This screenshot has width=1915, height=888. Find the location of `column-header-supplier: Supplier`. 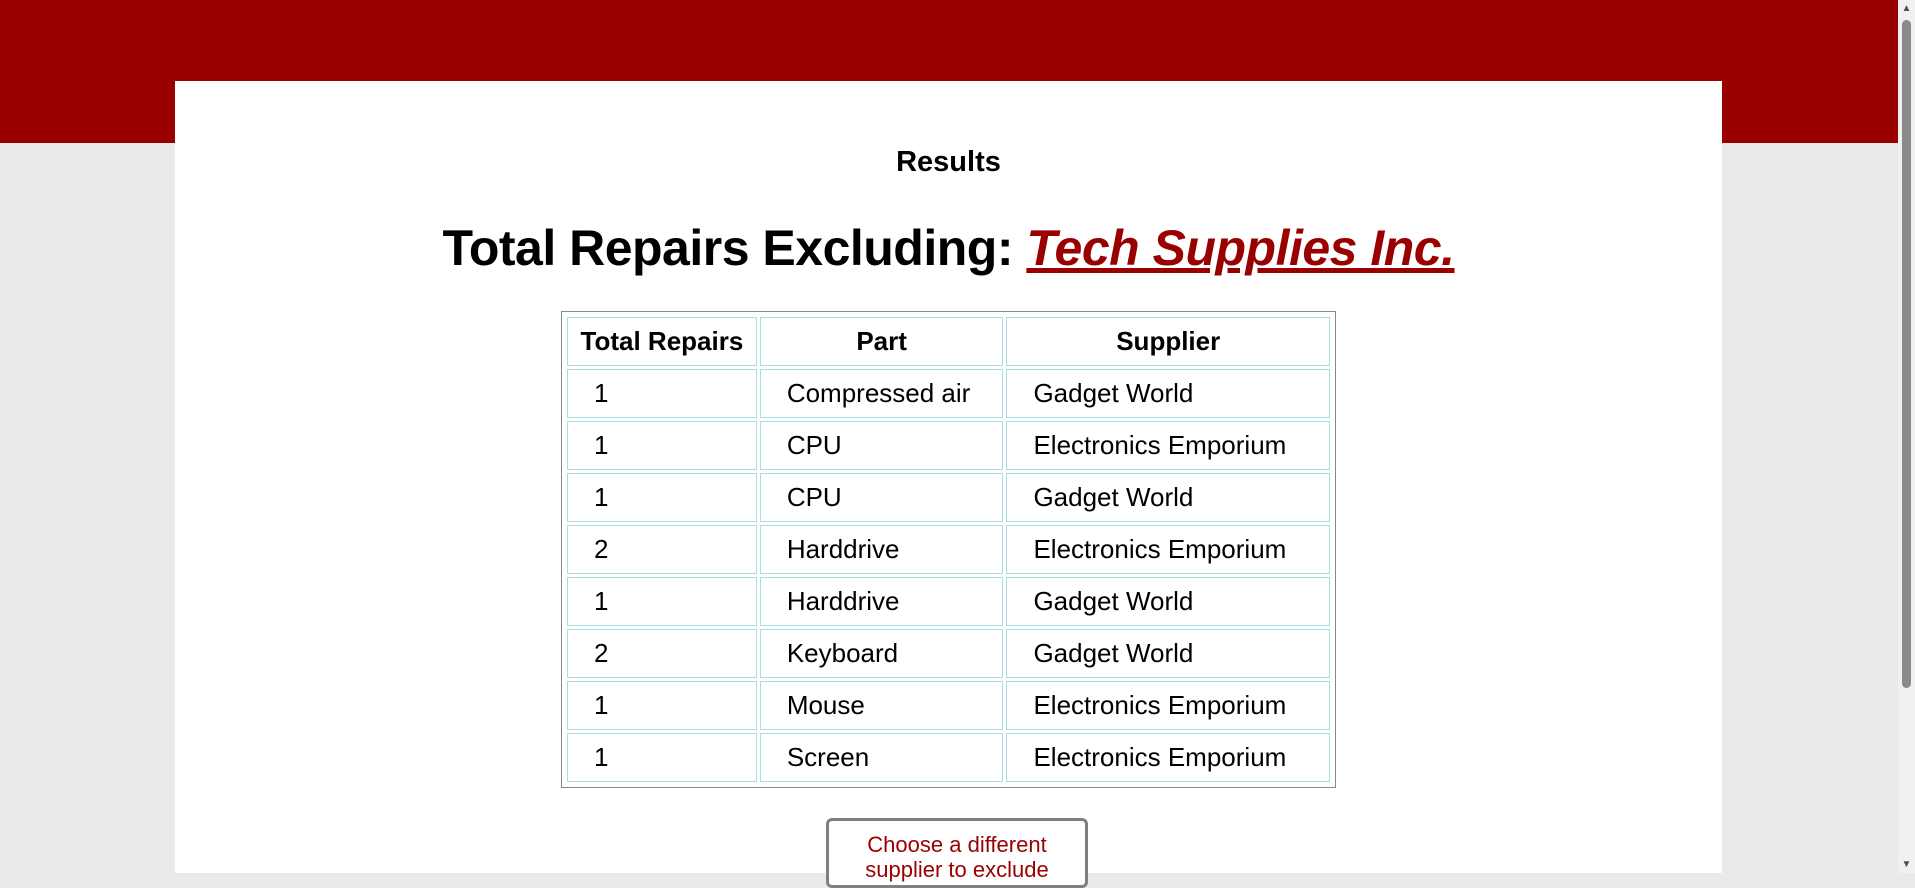

column-header-supplier: Supplier is located at coordinates (1168, 341).